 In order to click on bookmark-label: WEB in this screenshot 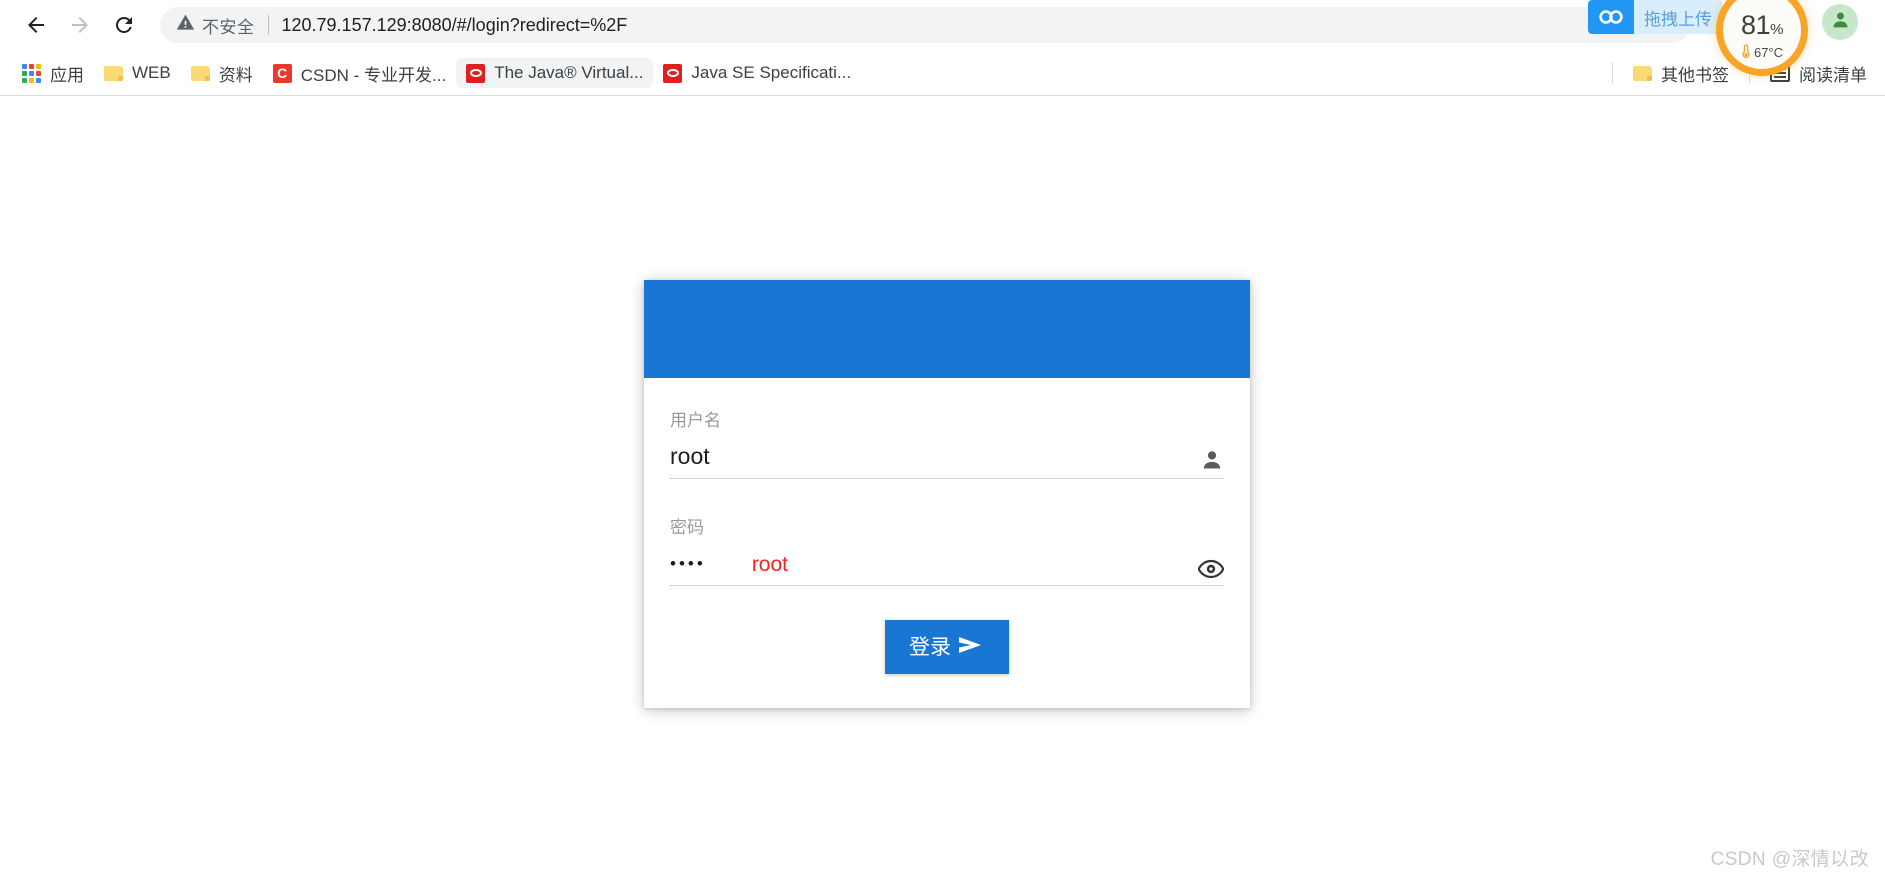, I will do `click(151, 72)`.